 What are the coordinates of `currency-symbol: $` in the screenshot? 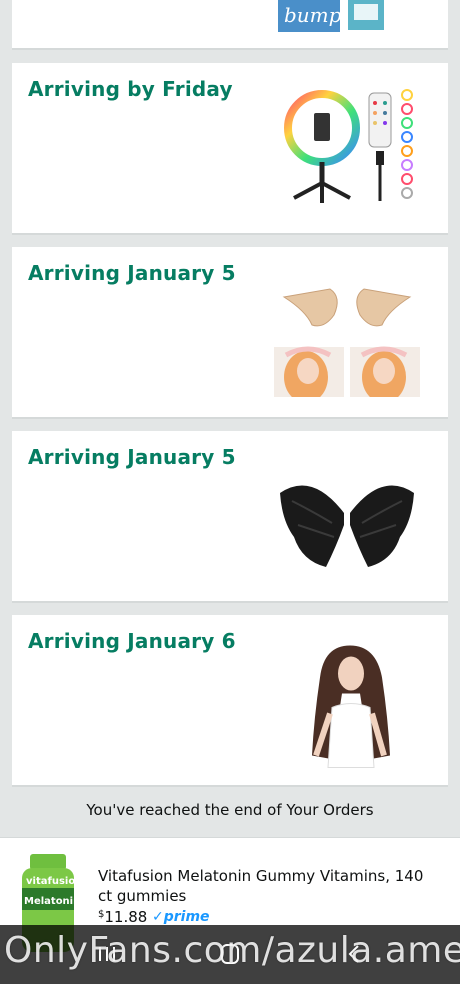 It's located at (101, 914).